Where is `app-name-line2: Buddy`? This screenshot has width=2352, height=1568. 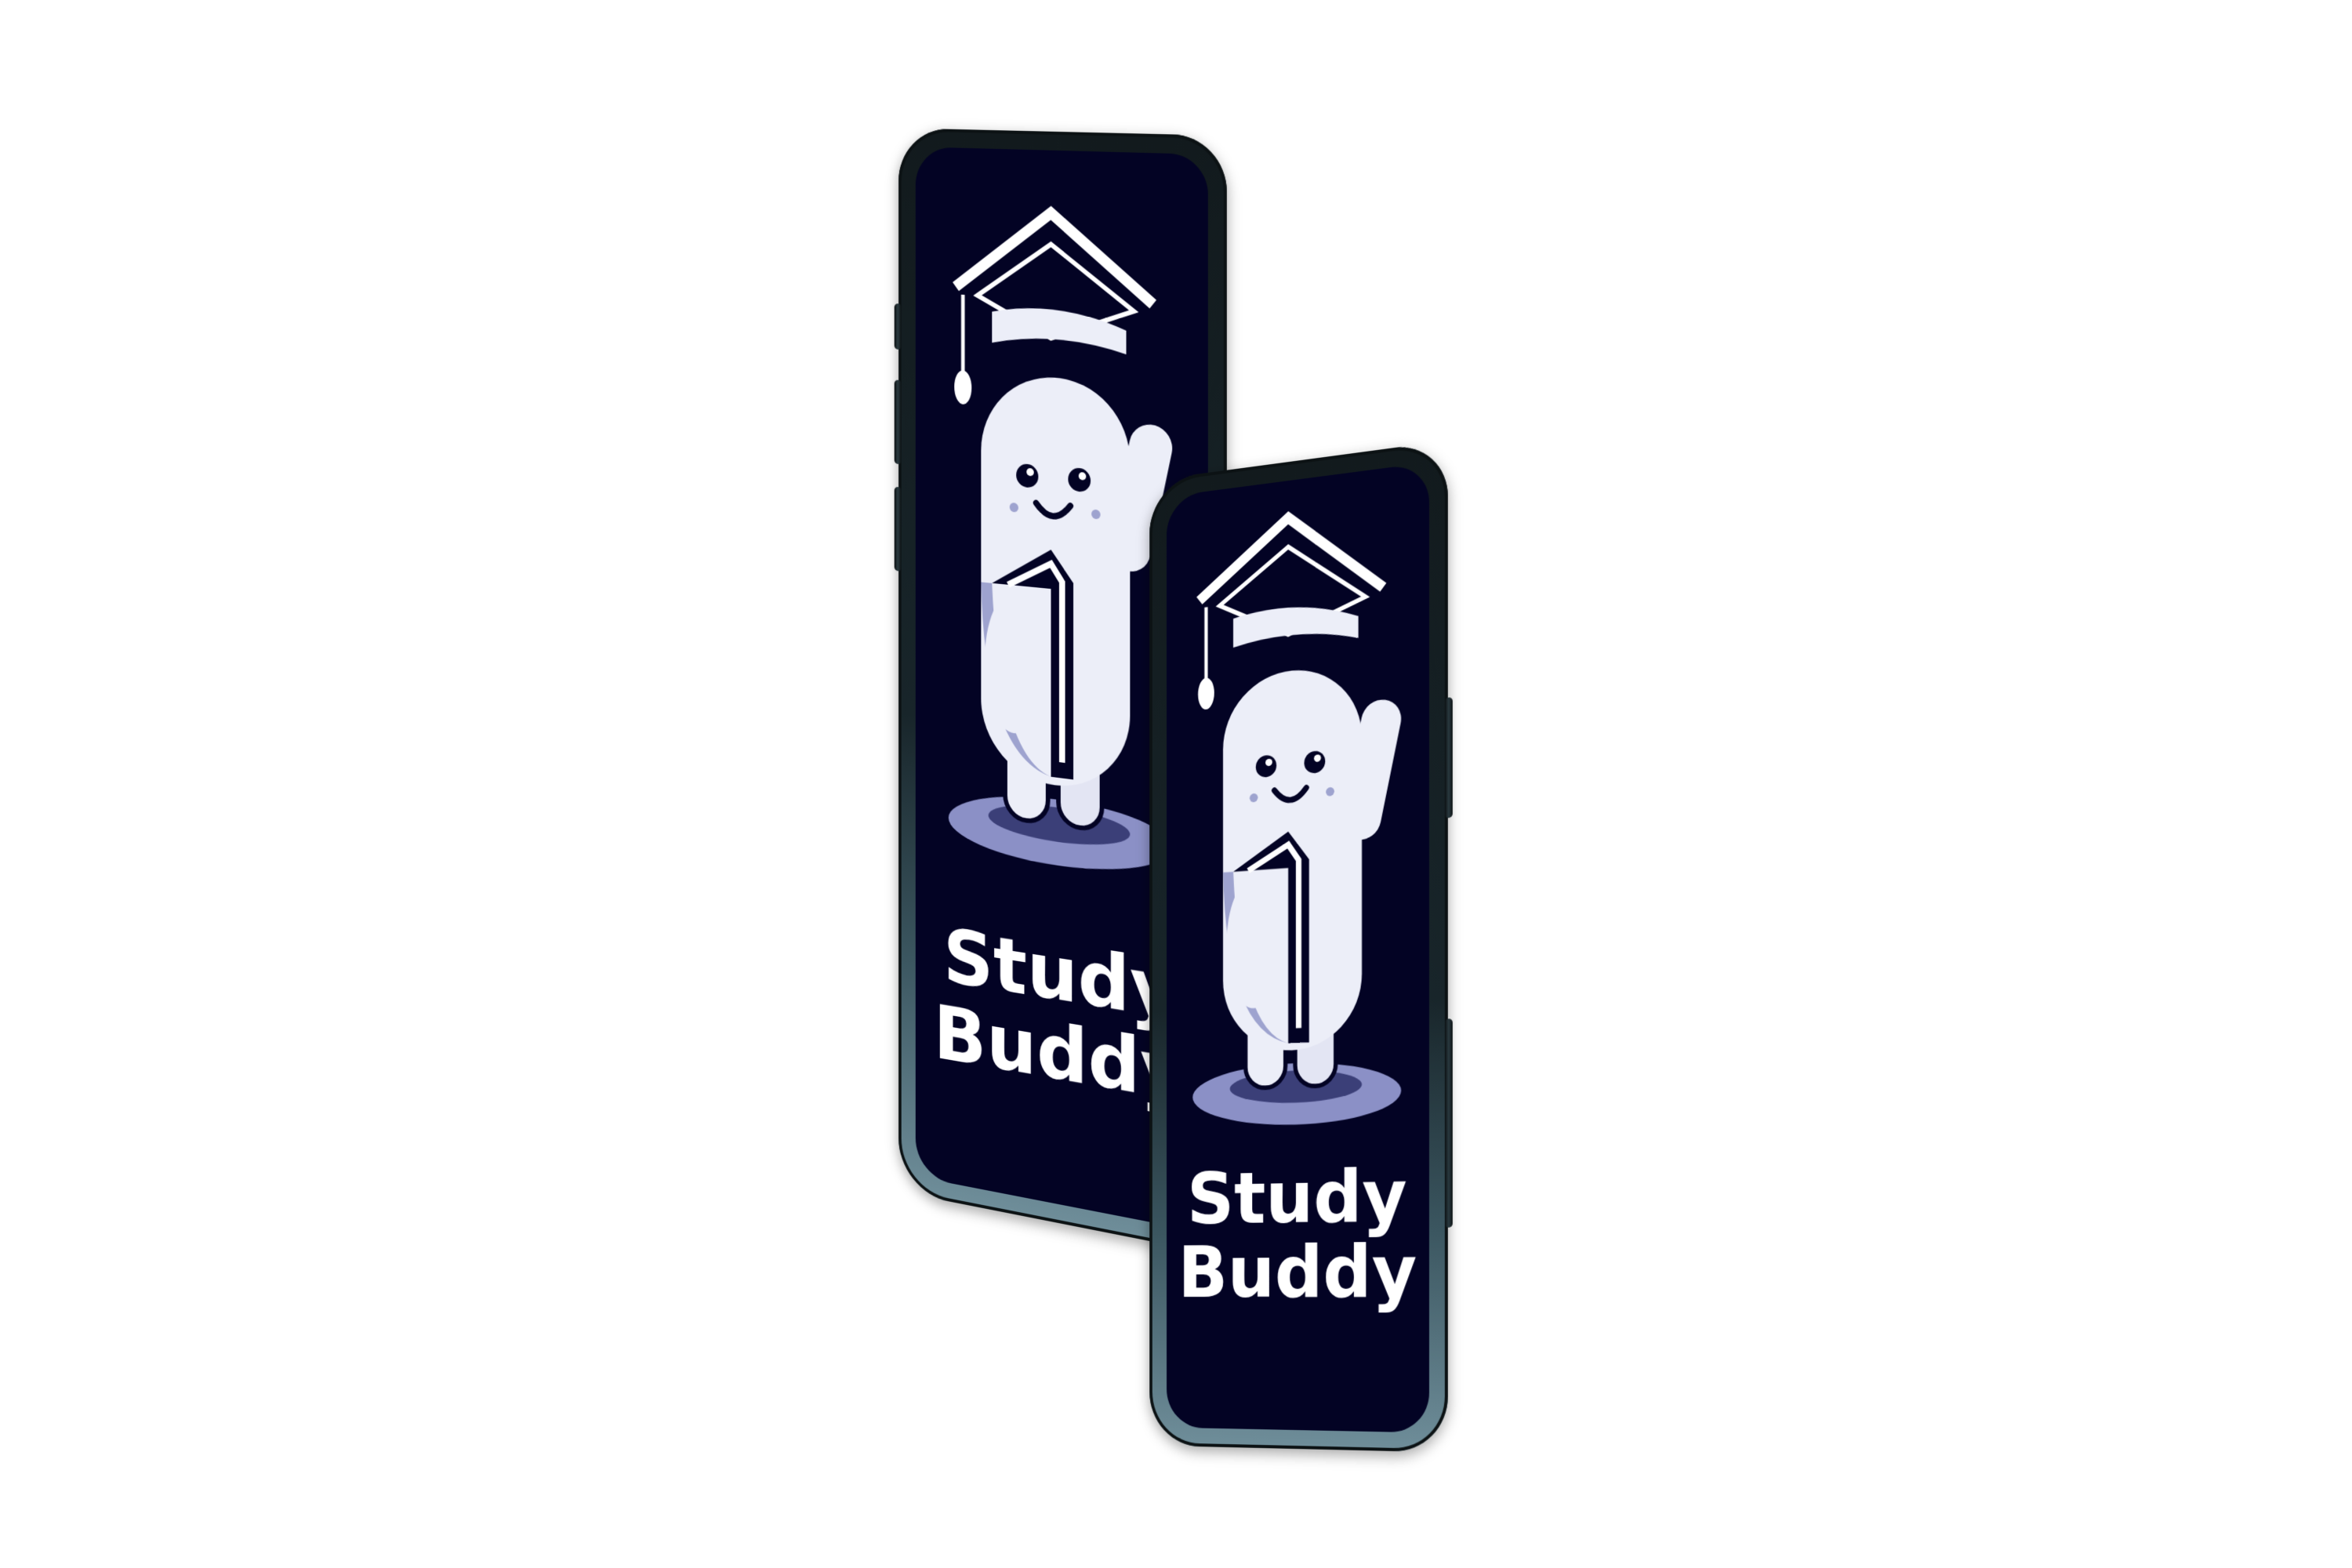
app-name-line2: Buddy is located at coordinates (1298, 1273).